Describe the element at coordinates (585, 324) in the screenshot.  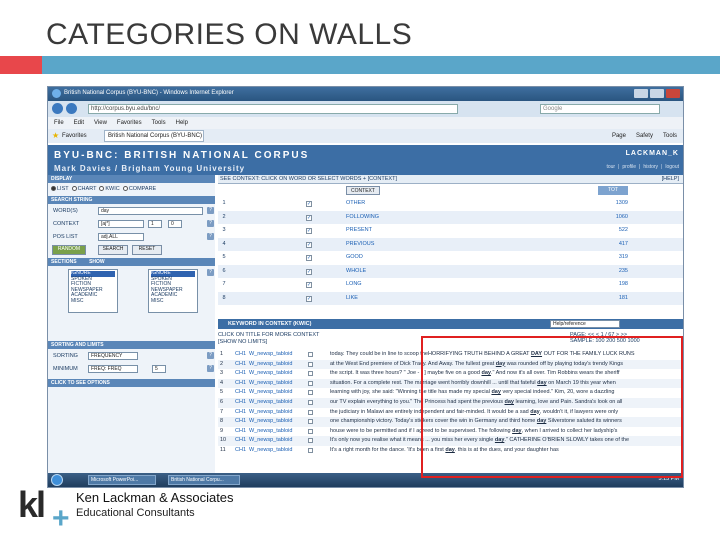
I see `kwic-select: Help/reference` at that location.